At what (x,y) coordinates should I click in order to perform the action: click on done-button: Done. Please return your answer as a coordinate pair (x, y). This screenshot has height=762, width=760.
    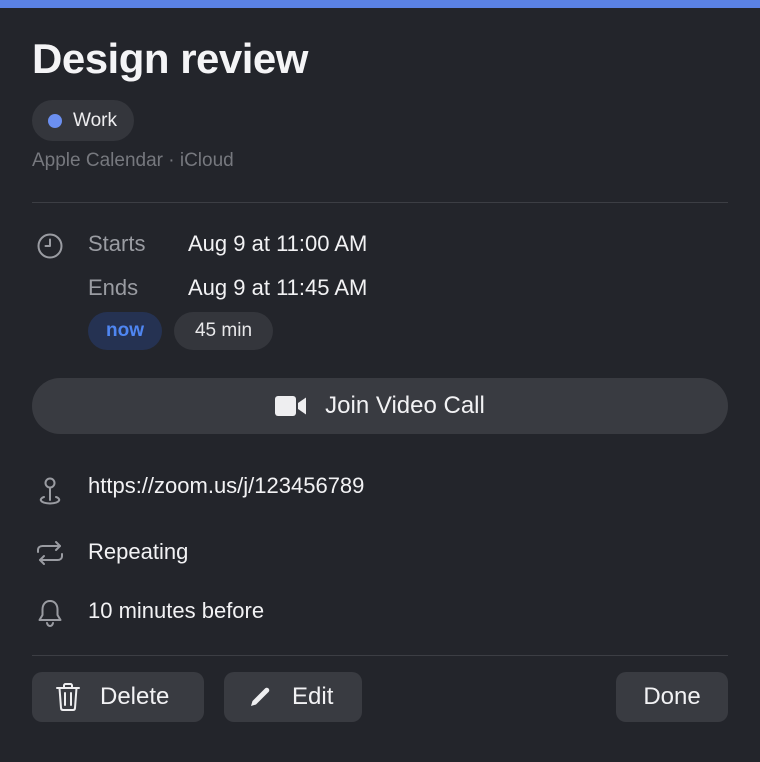
    Looking at the image, I should click on (672, 697).